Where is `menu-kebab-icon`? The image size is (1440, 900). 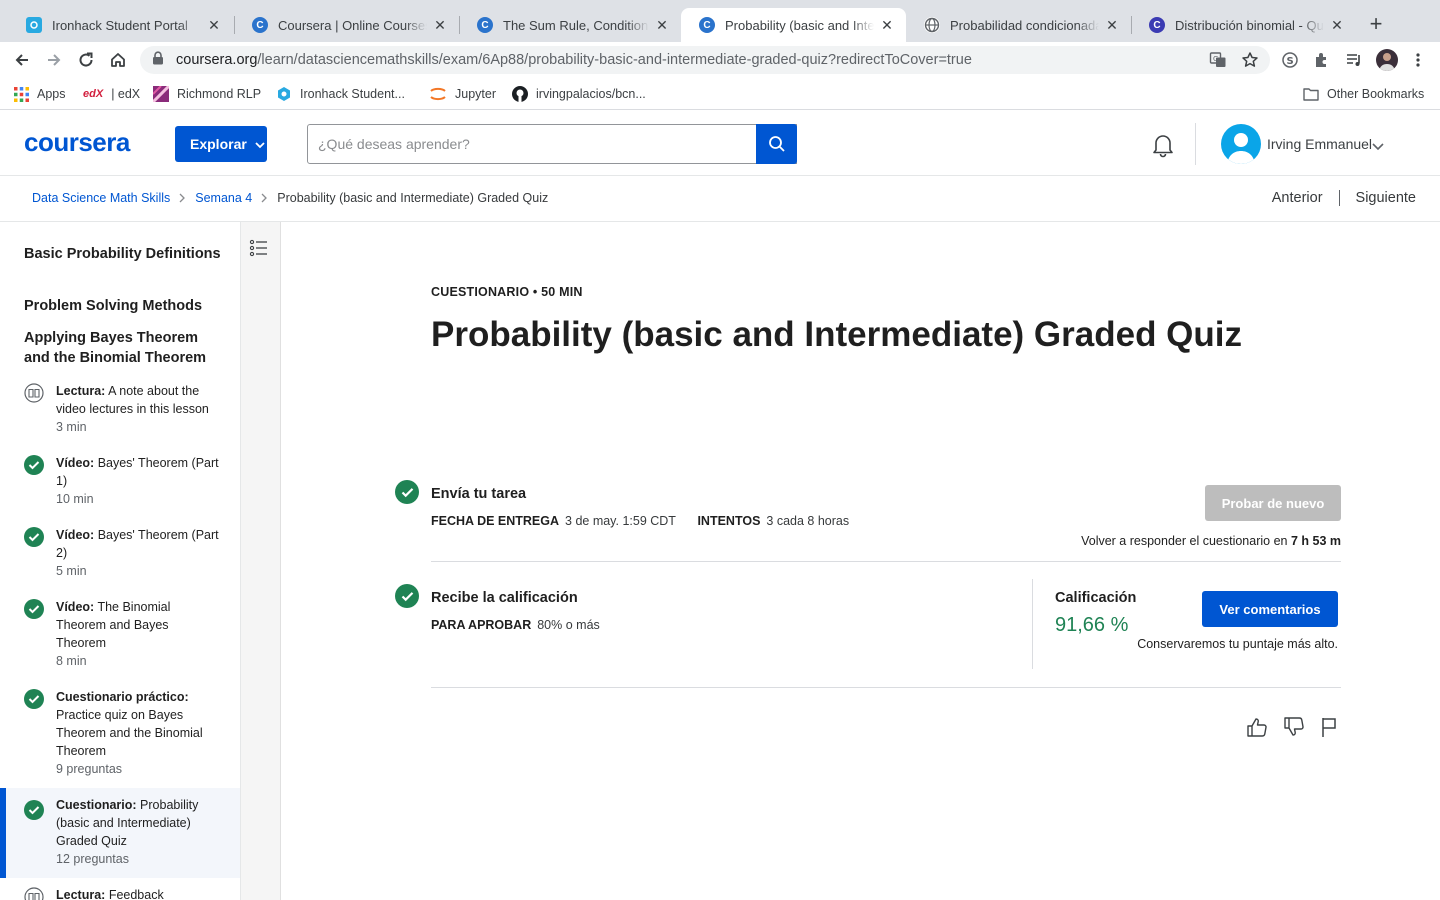
menu-kebab-icon is located at coordinates (1418, 60).